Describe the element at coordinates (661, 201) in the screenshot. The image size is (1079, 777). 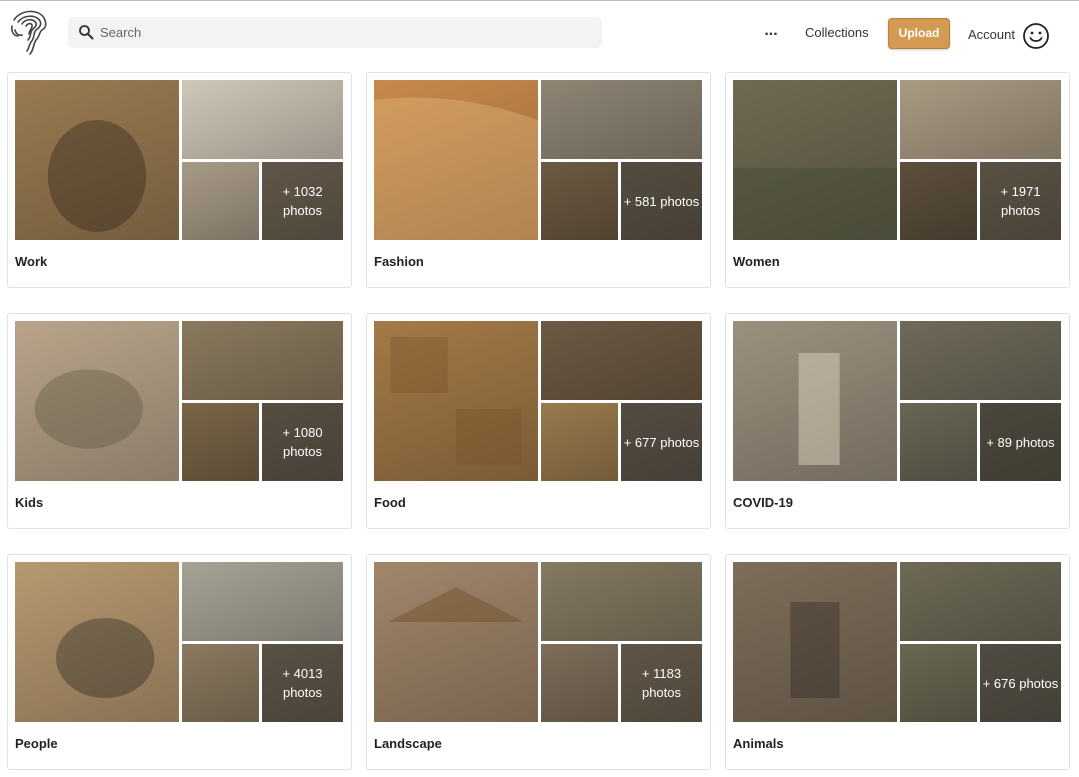
I see `photo-count-overlay: + 581 photos` at that location.